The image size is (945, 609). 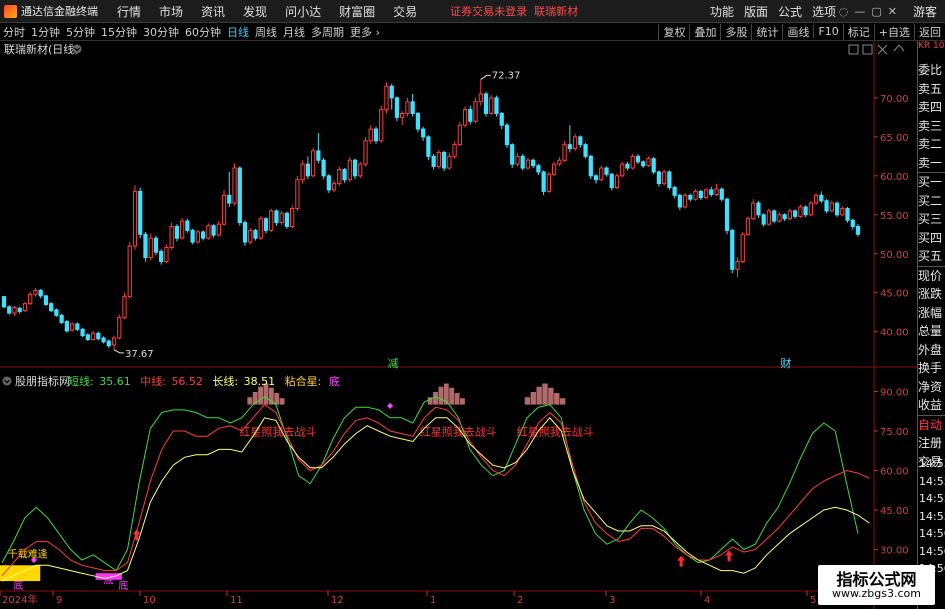 I want to click on menu-item-options: 选项, so click(x=824, y=11).